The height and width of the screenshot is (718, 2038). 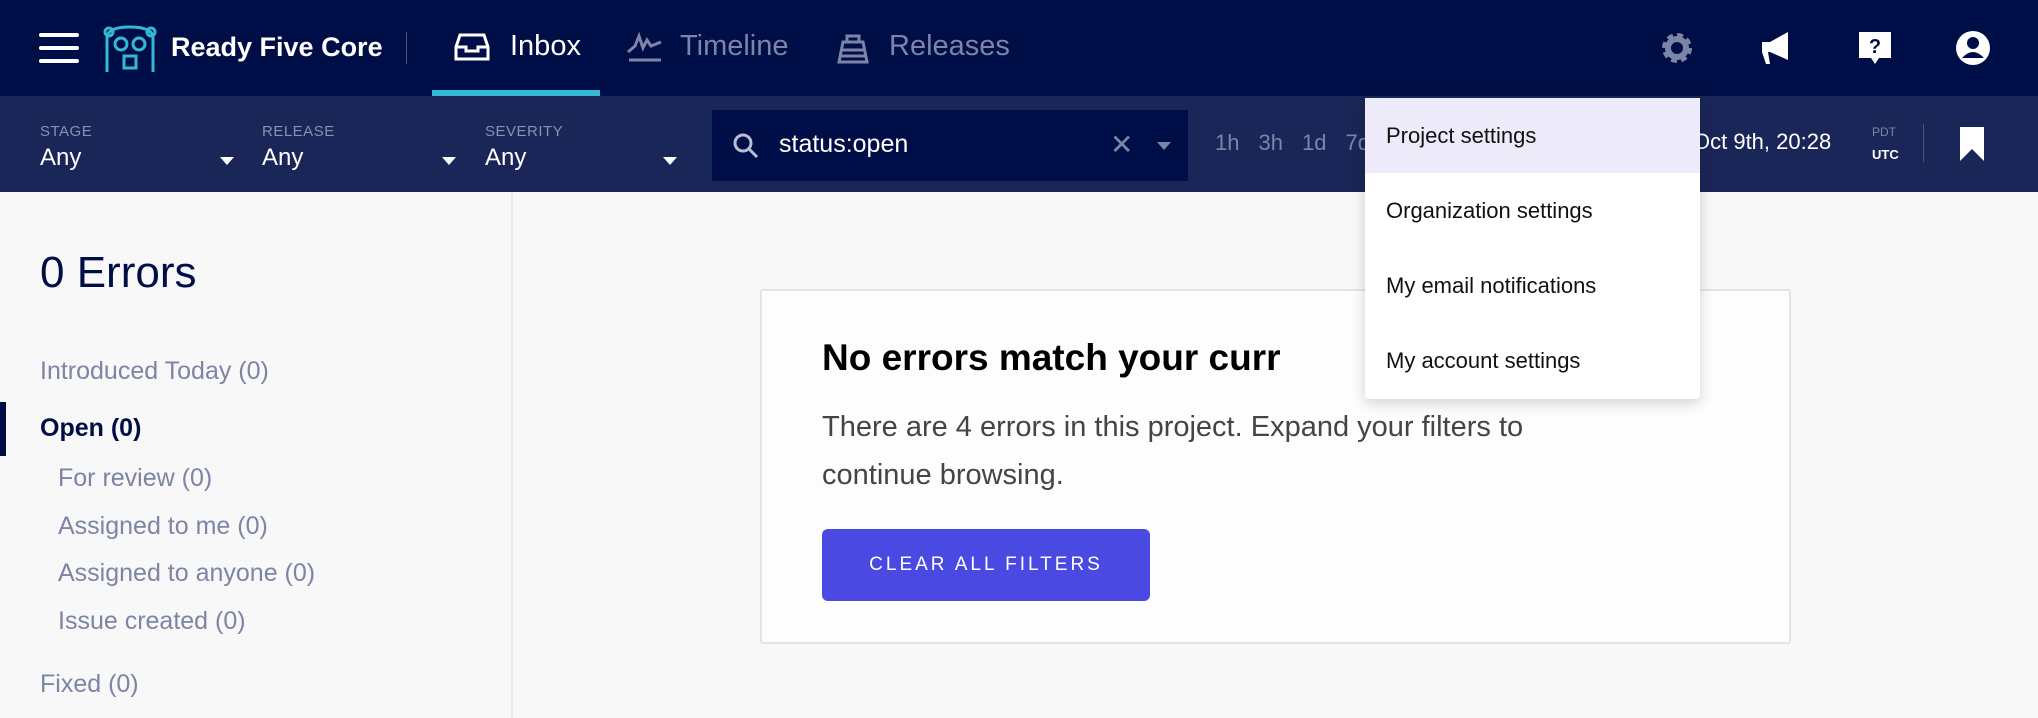 What do you see at coordinates (1884, 132) in the screenshot?
I see `tz-pdt: PDT` at bounding box center [1884, 132].